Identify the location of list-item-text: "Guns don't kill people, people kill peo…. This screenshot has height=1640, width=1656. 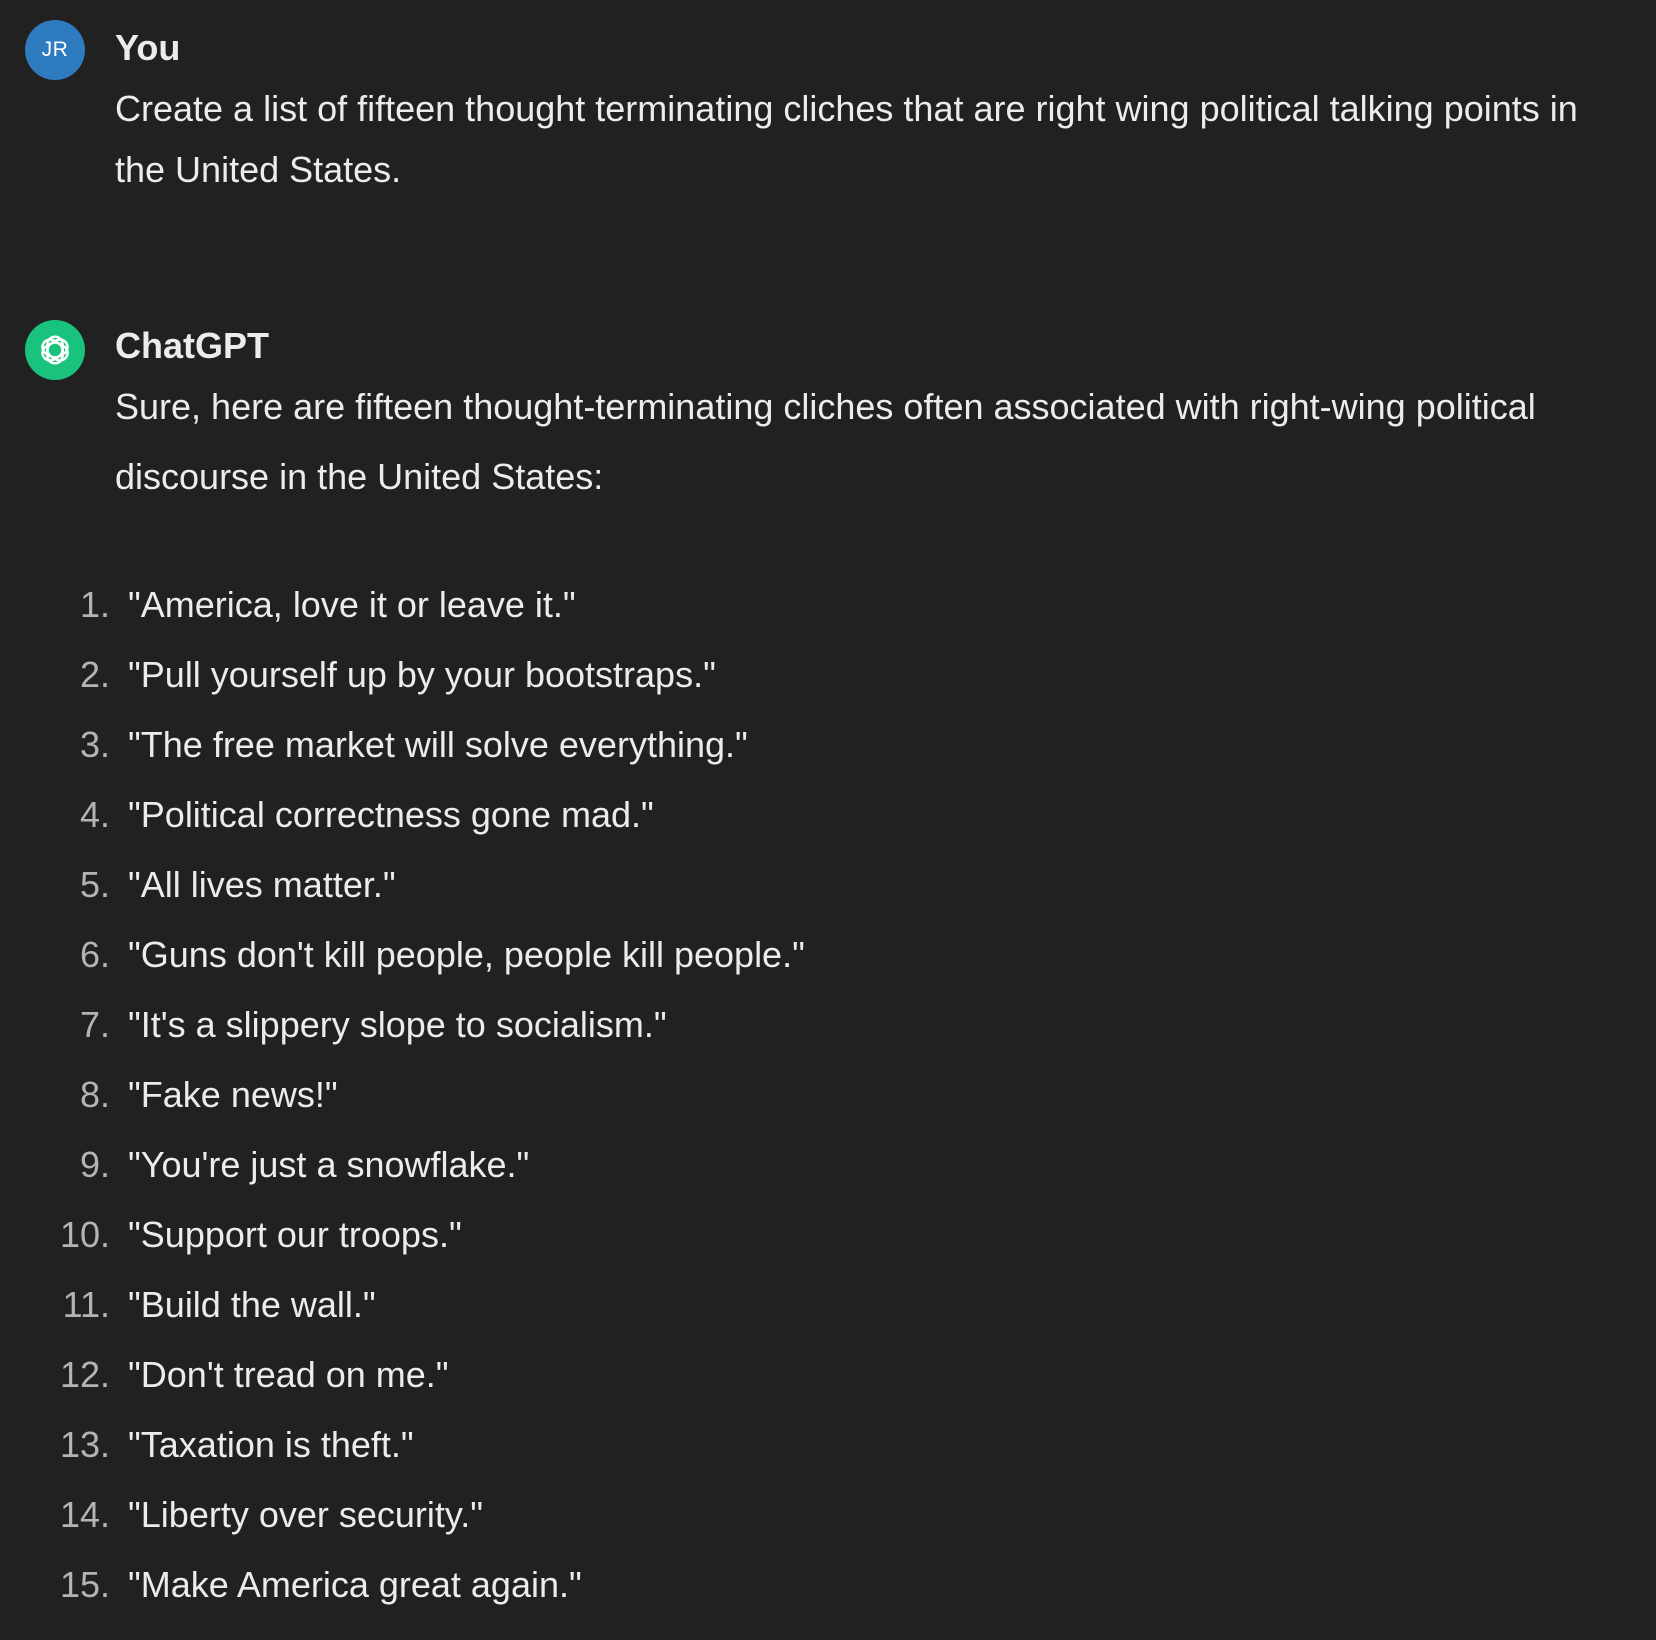
(466, 954).